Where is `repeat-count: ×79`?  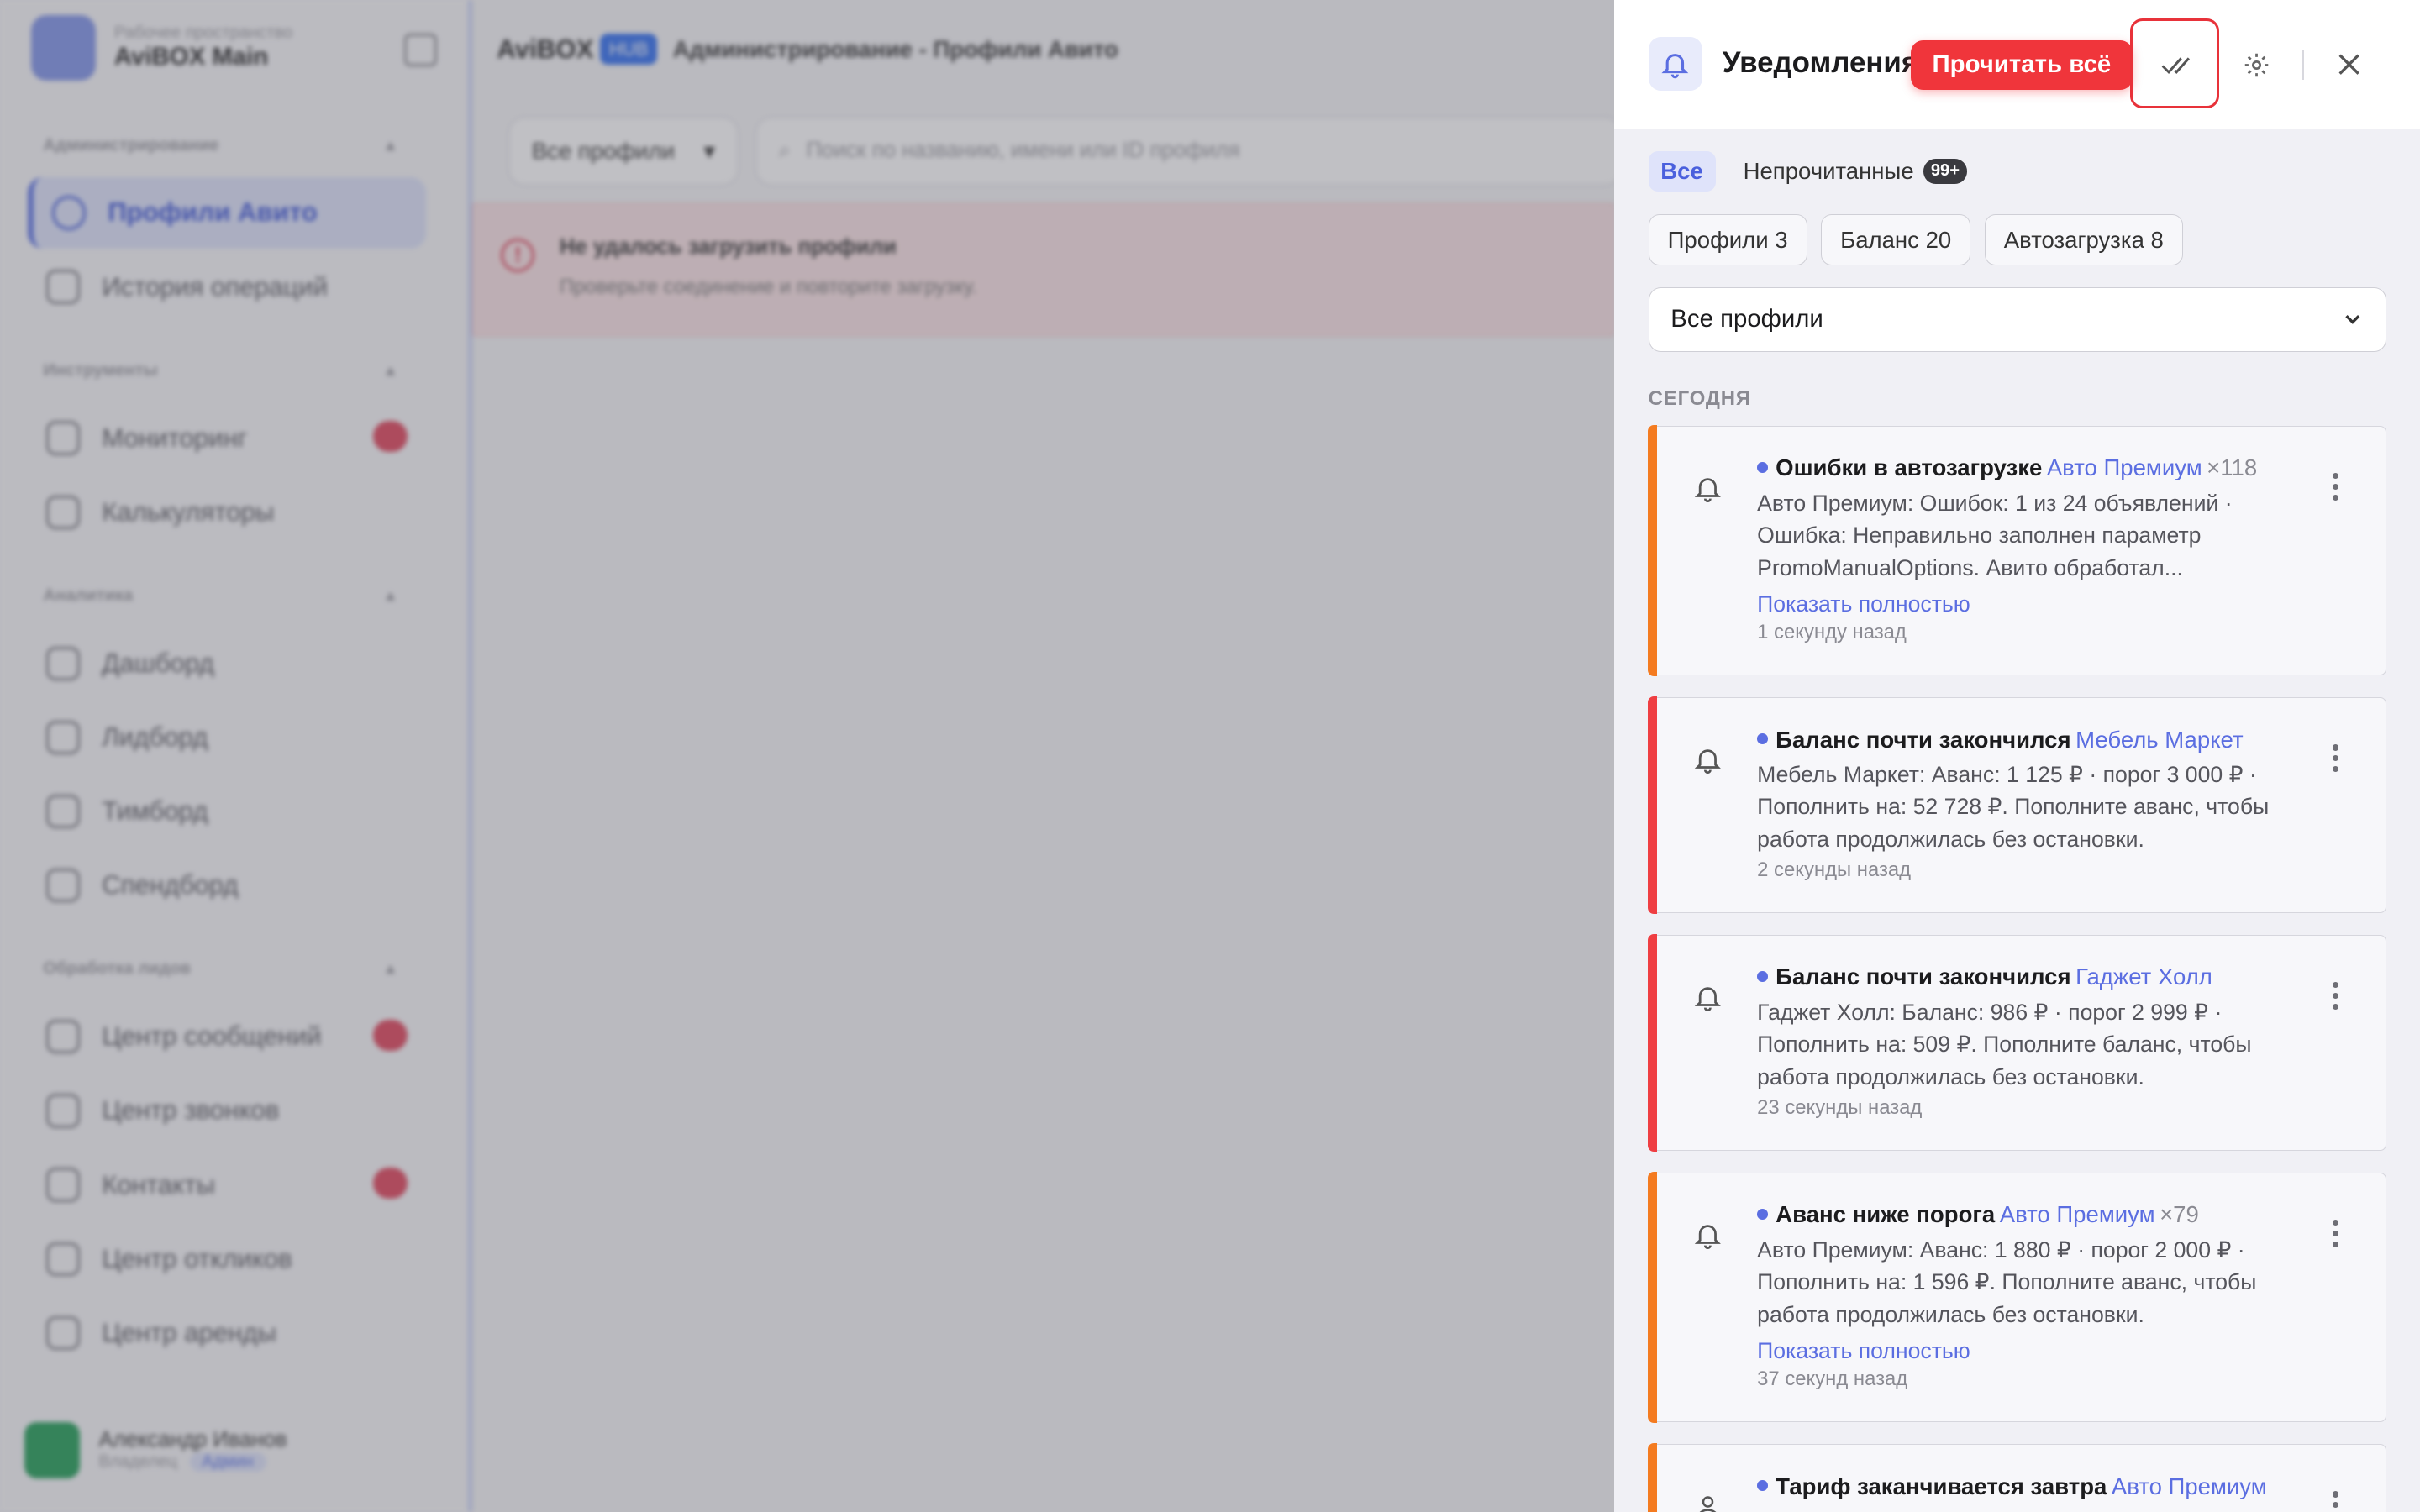 repeat-count: ×79 is located at coordinates (2179, 1214).